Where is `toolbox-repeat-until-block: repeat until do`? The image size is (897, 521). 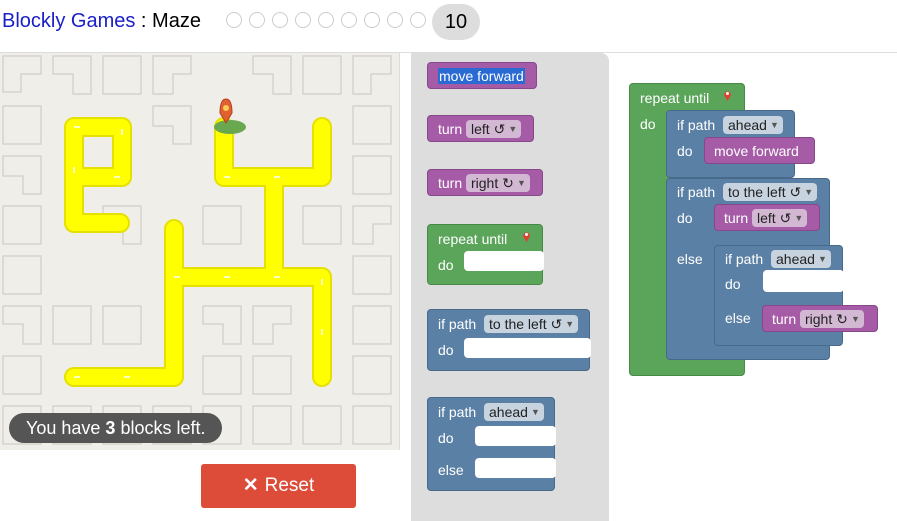
toolbox-repeat-until-block: repeat until do is located at coordinates (485, 254).